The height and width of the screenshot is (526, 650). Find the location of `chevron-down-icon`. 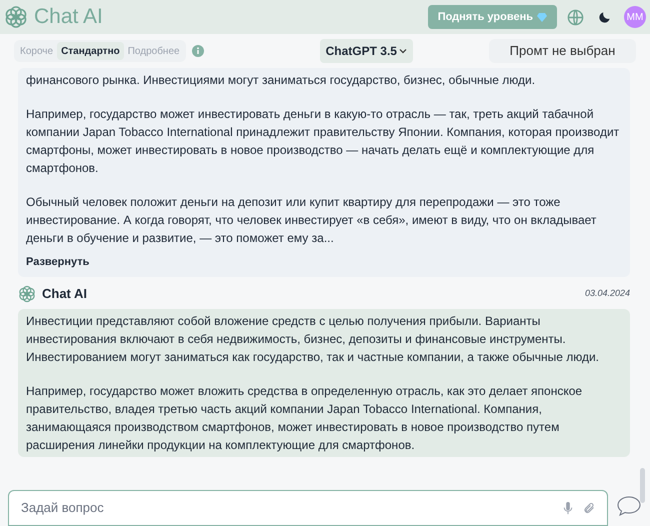

chevron-down-icon is located at coordinates (402, 51).